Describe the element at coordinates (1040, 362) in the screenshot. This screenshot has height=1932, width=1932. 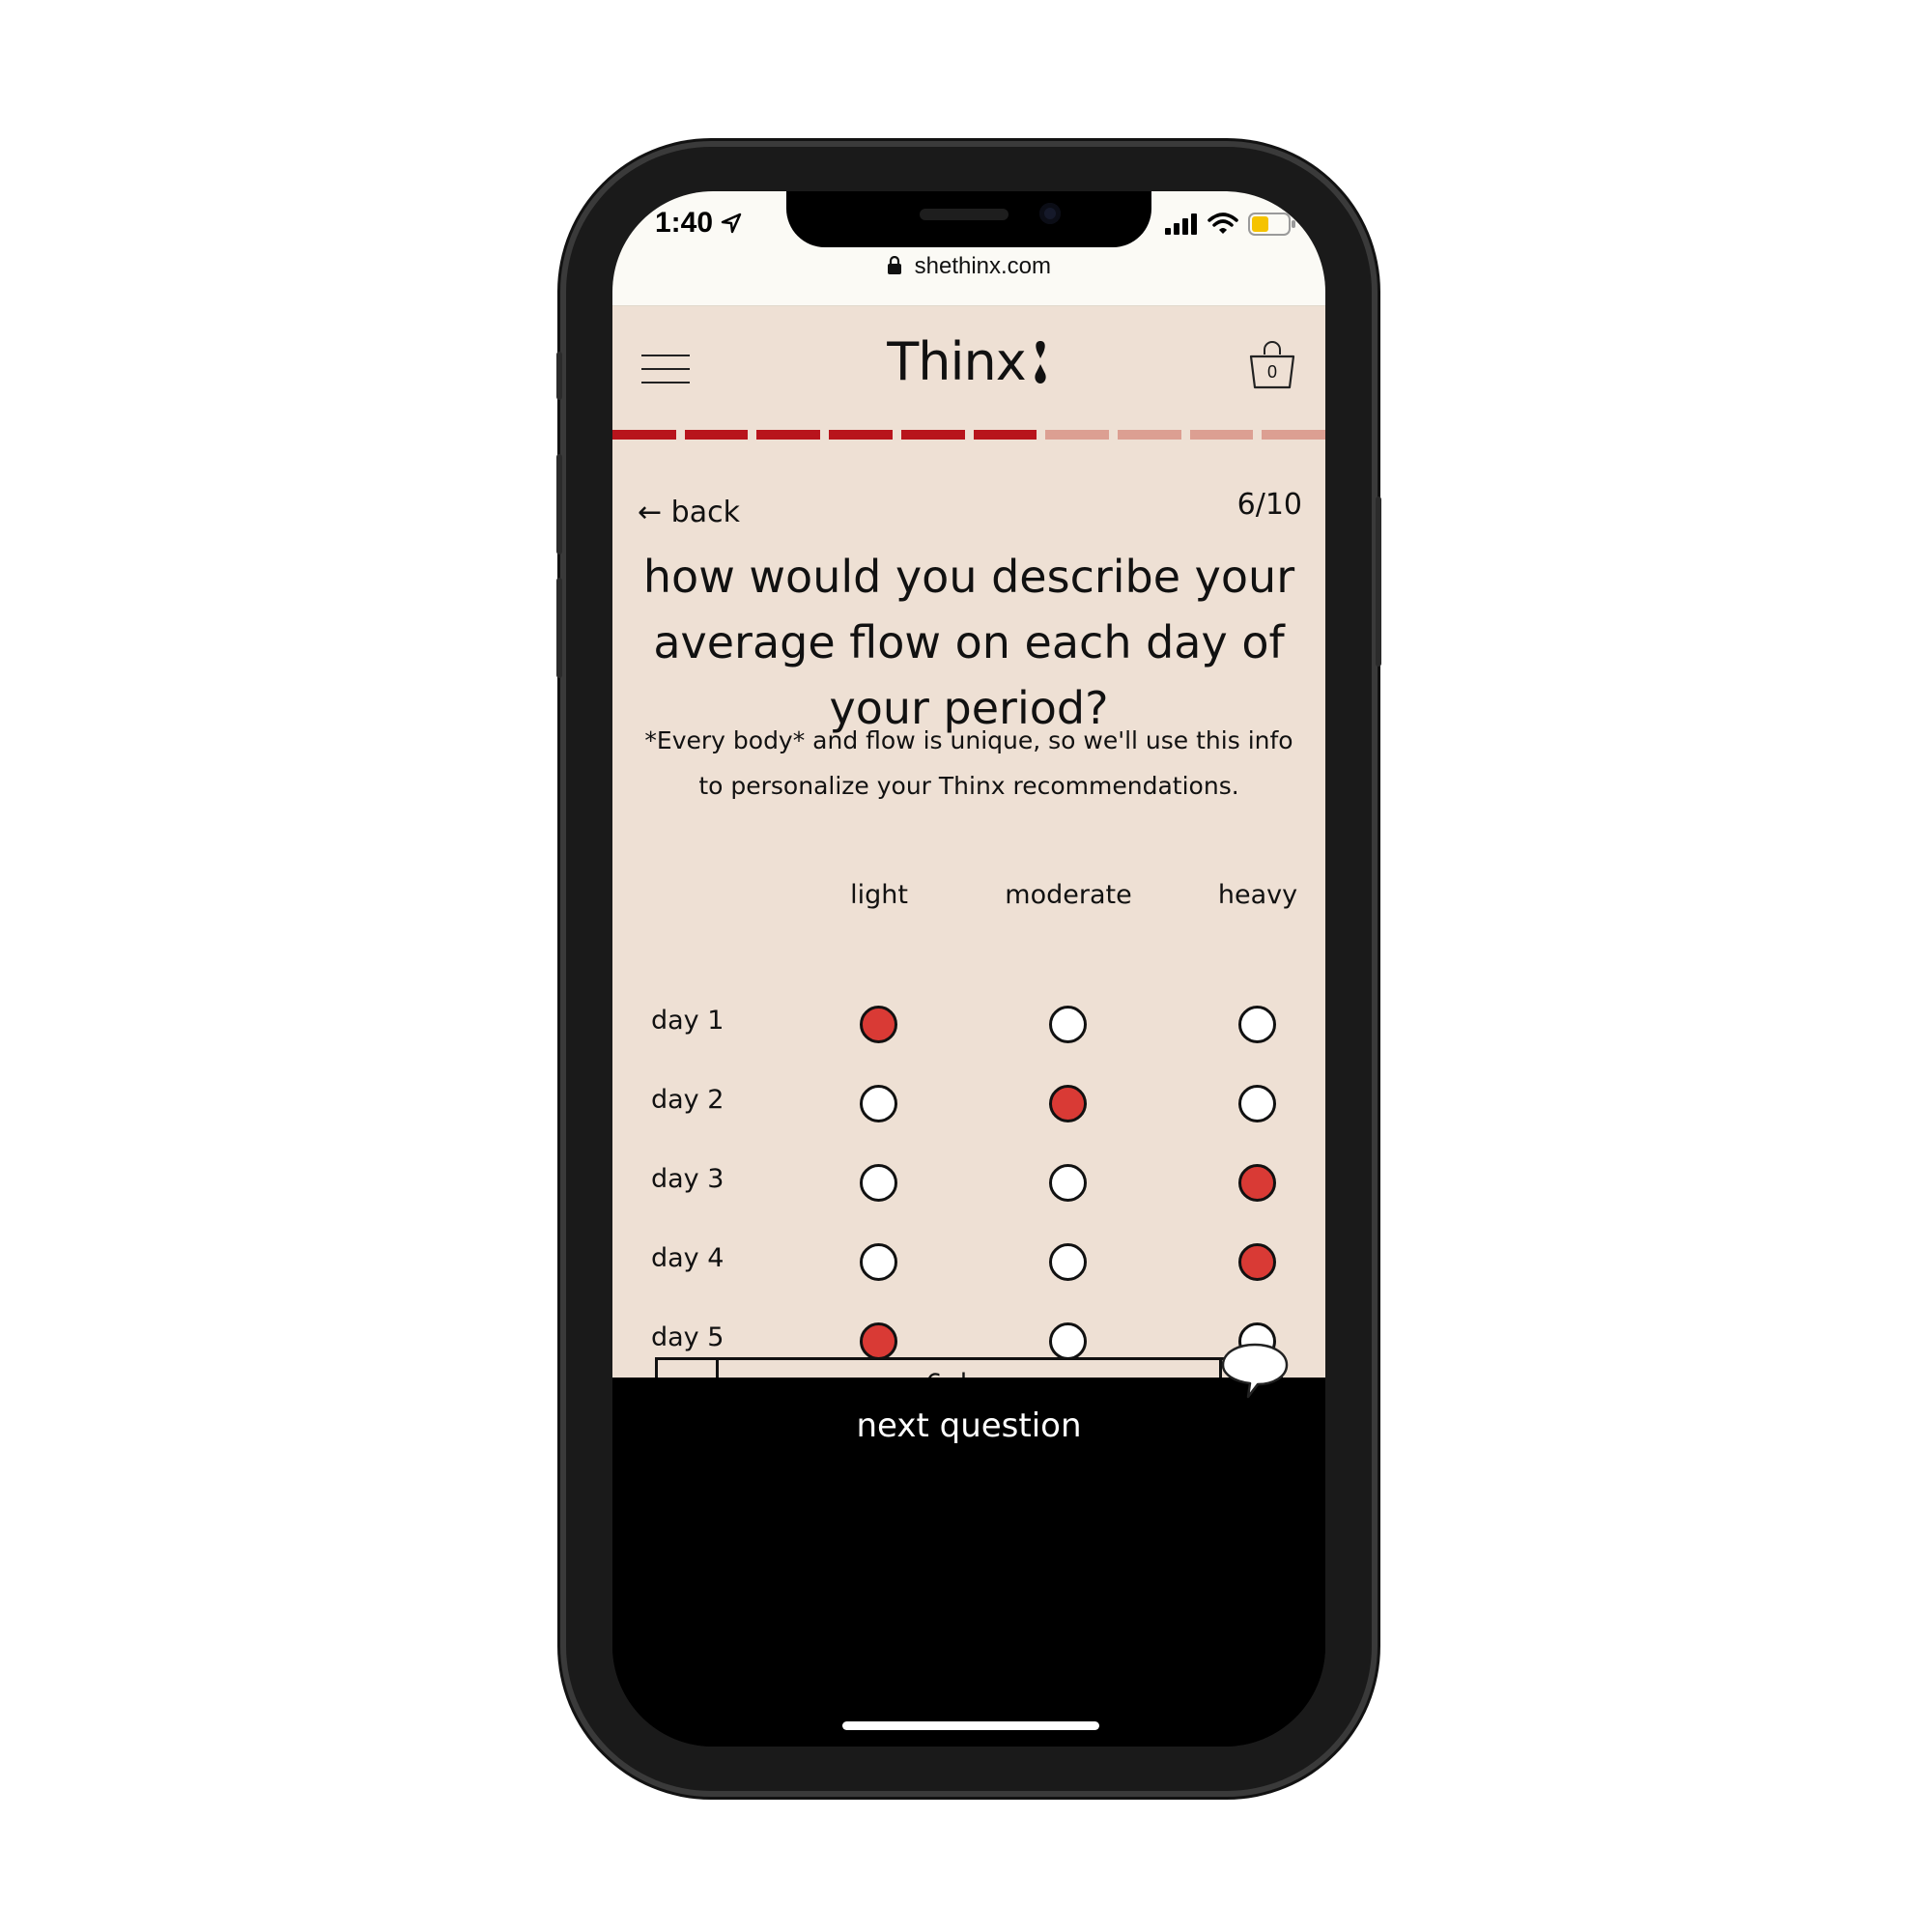
I see `drop-mark-icon` at that location.